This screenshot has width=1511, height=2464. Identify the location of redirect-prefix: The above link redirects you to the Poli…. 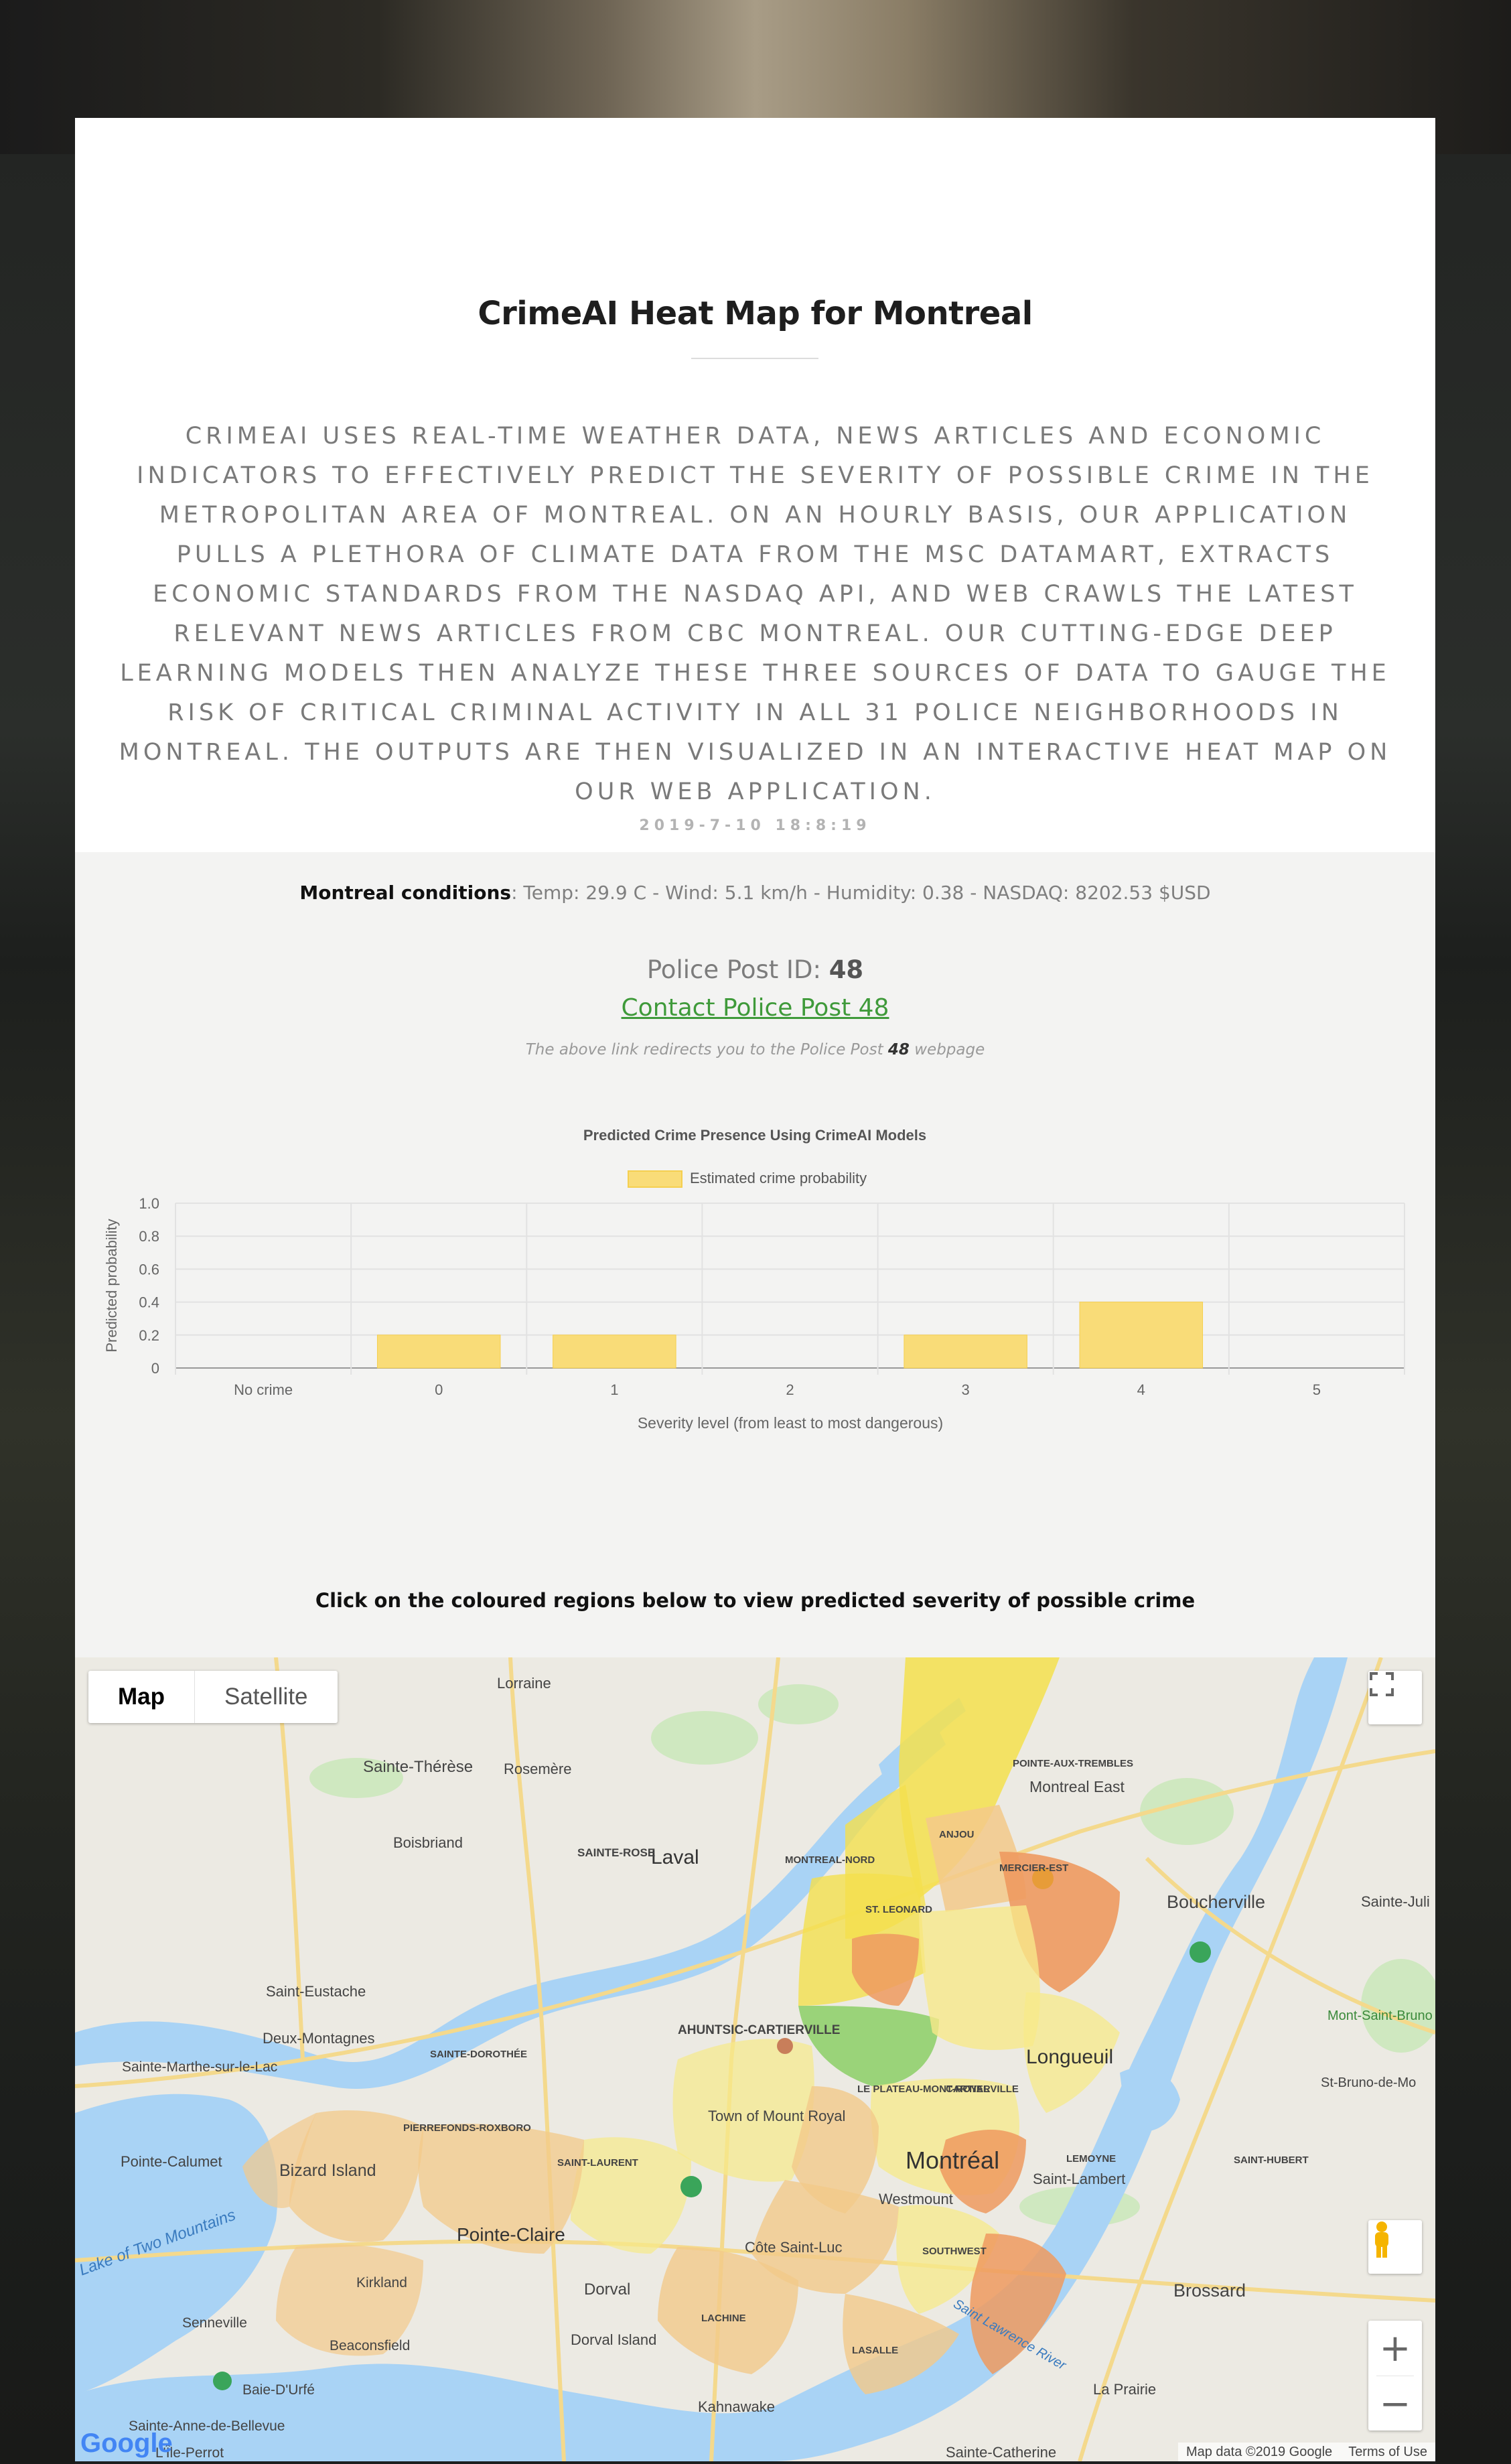
(707, 1049).